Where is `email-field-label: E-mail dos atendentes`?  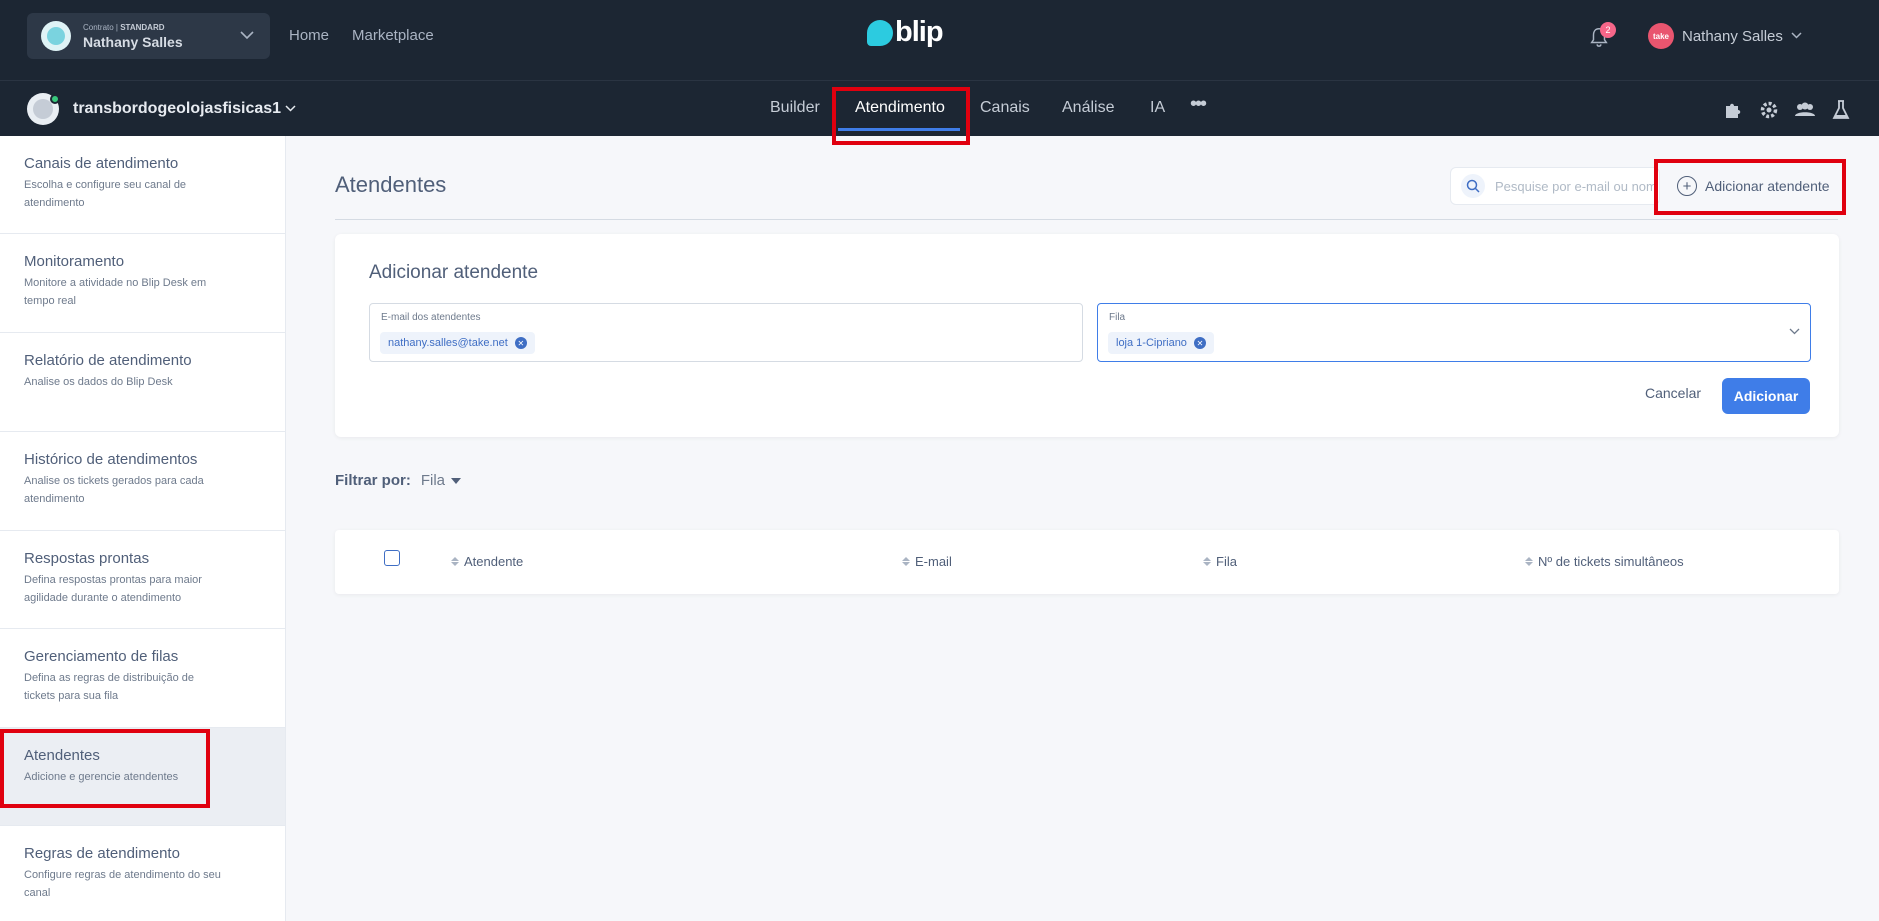 email-field-label: E-mail dos atendentes is located at coordinates (431, 317).